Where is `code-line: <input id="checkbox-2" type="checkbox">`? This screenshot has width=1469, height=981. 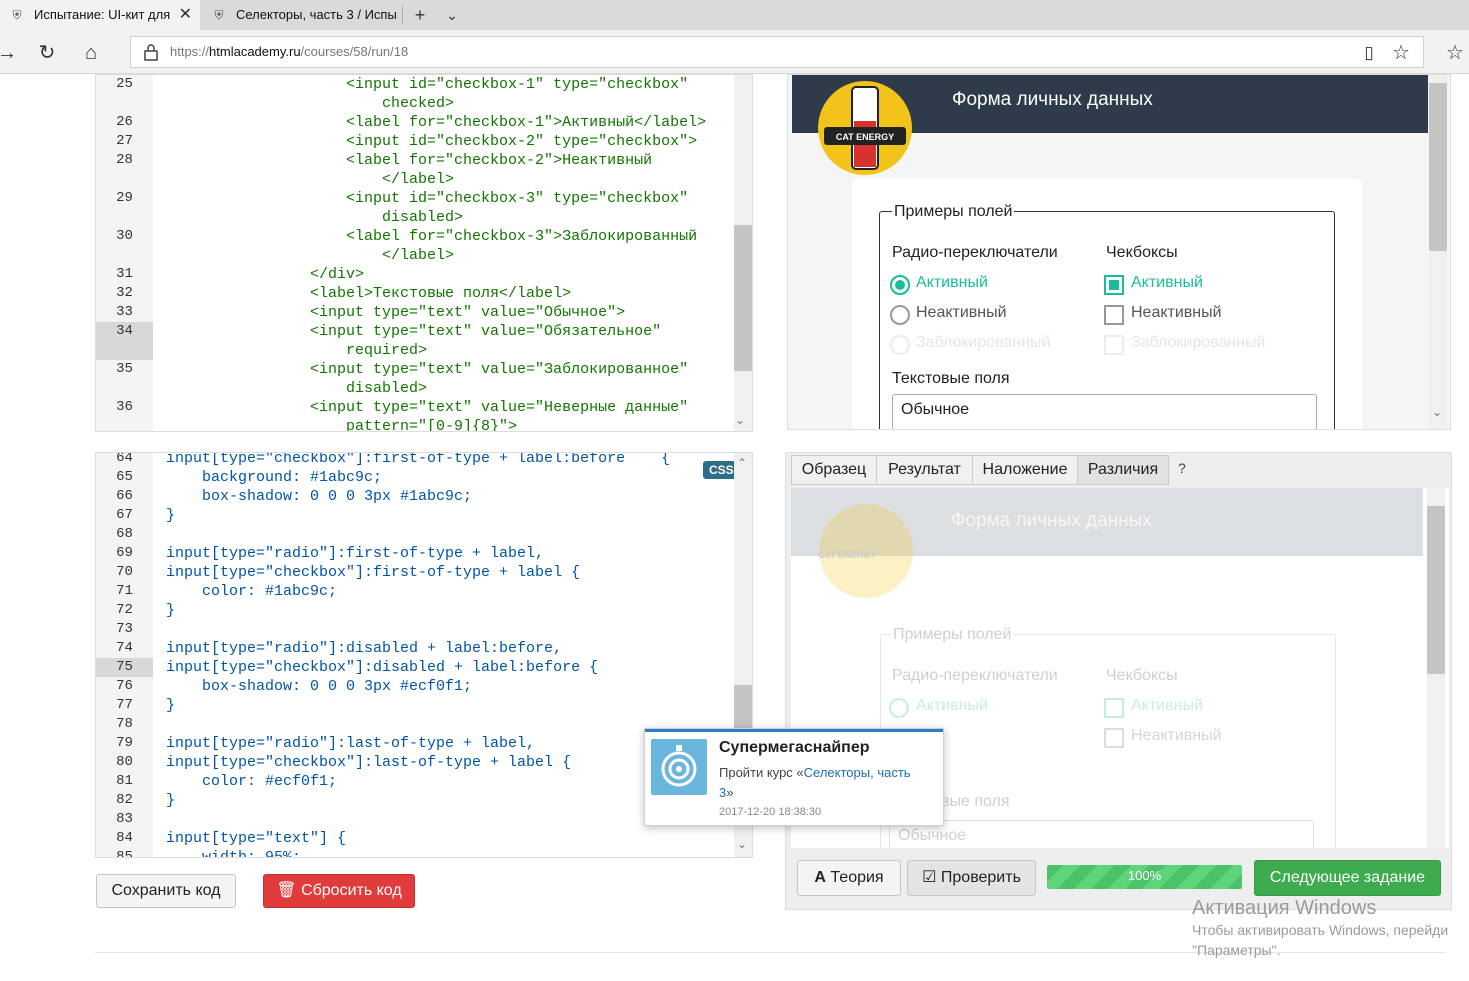
code-line: <input id="checkbox-2" type="checkbox"> is located at coordinates (431, 141).